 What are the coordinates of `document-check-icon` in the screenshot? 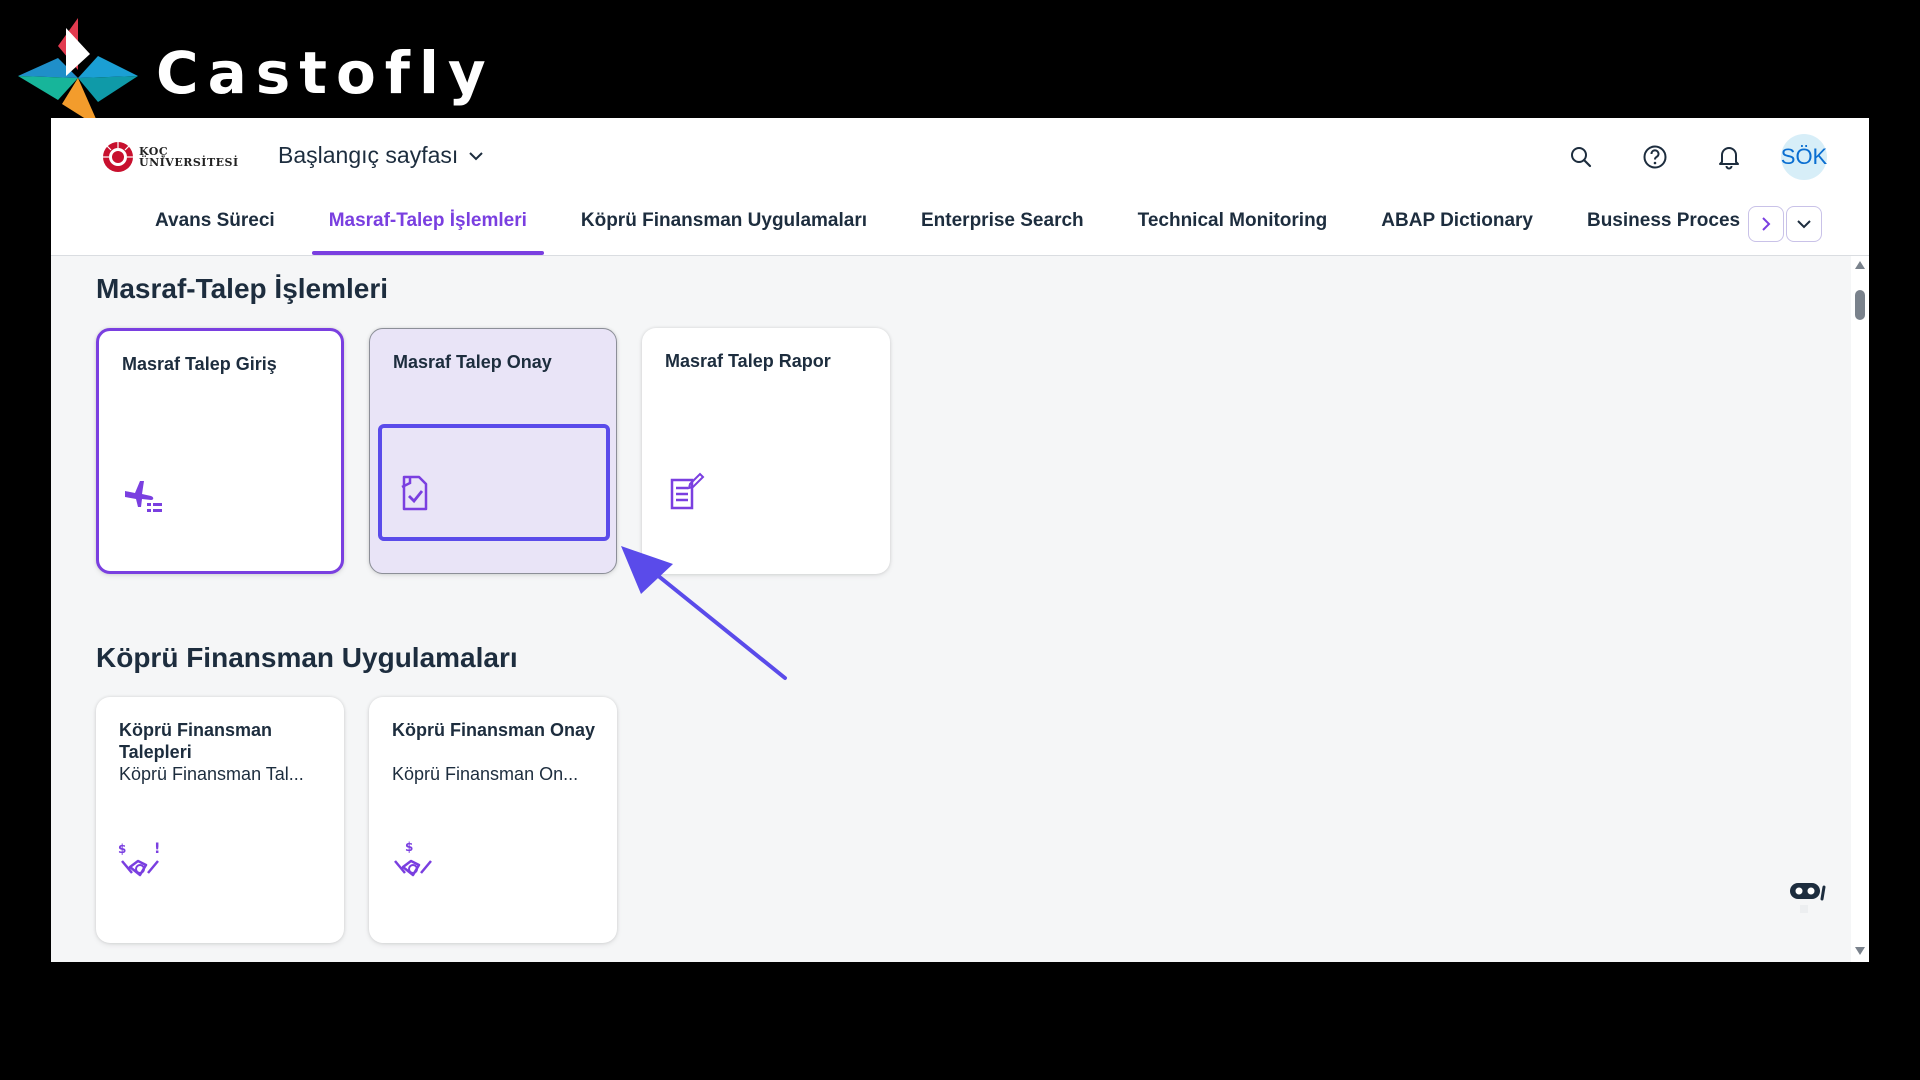 It's located at (414, 493).